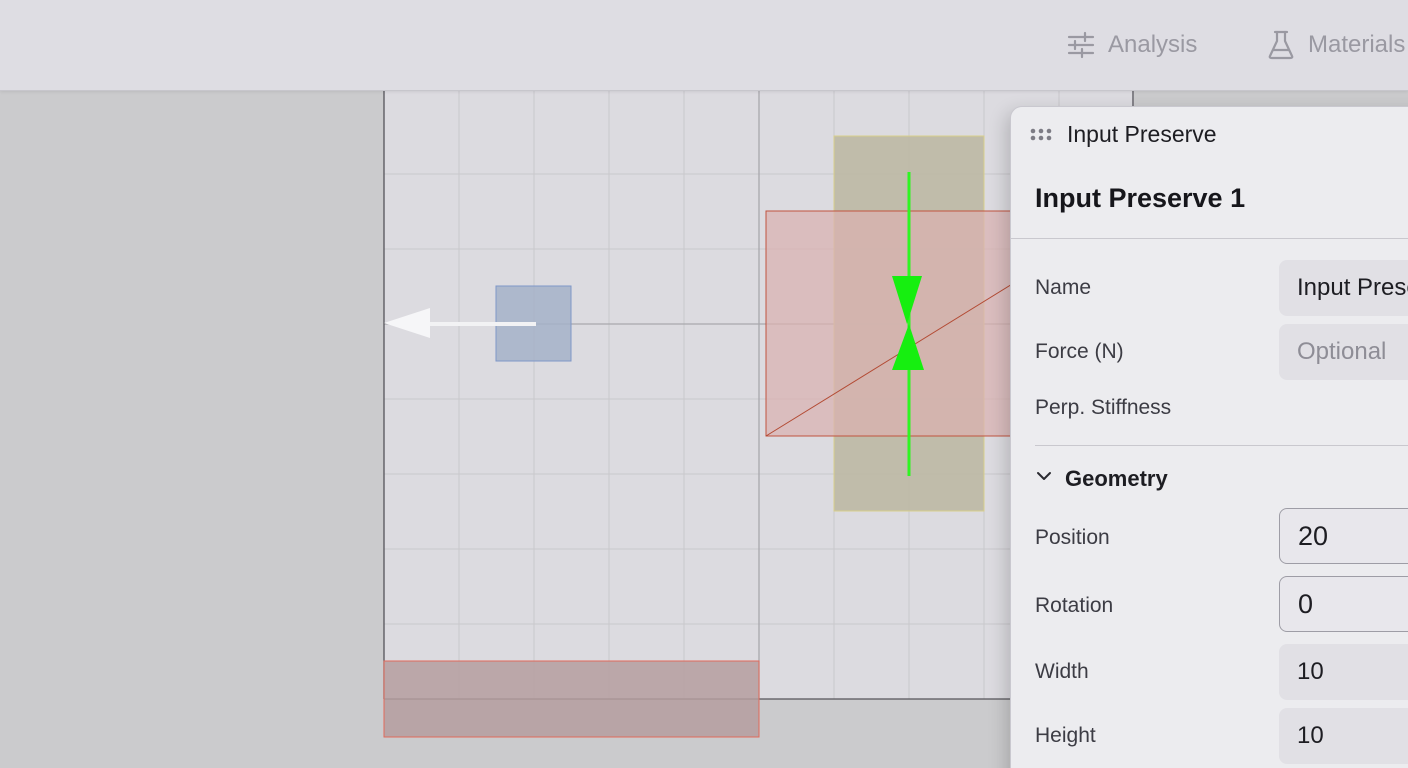 This screenshot has width=1408, height=768. Describe the element at coordinates (1343, 352) in the screenshot. I see `force-input: Optional` at that location.